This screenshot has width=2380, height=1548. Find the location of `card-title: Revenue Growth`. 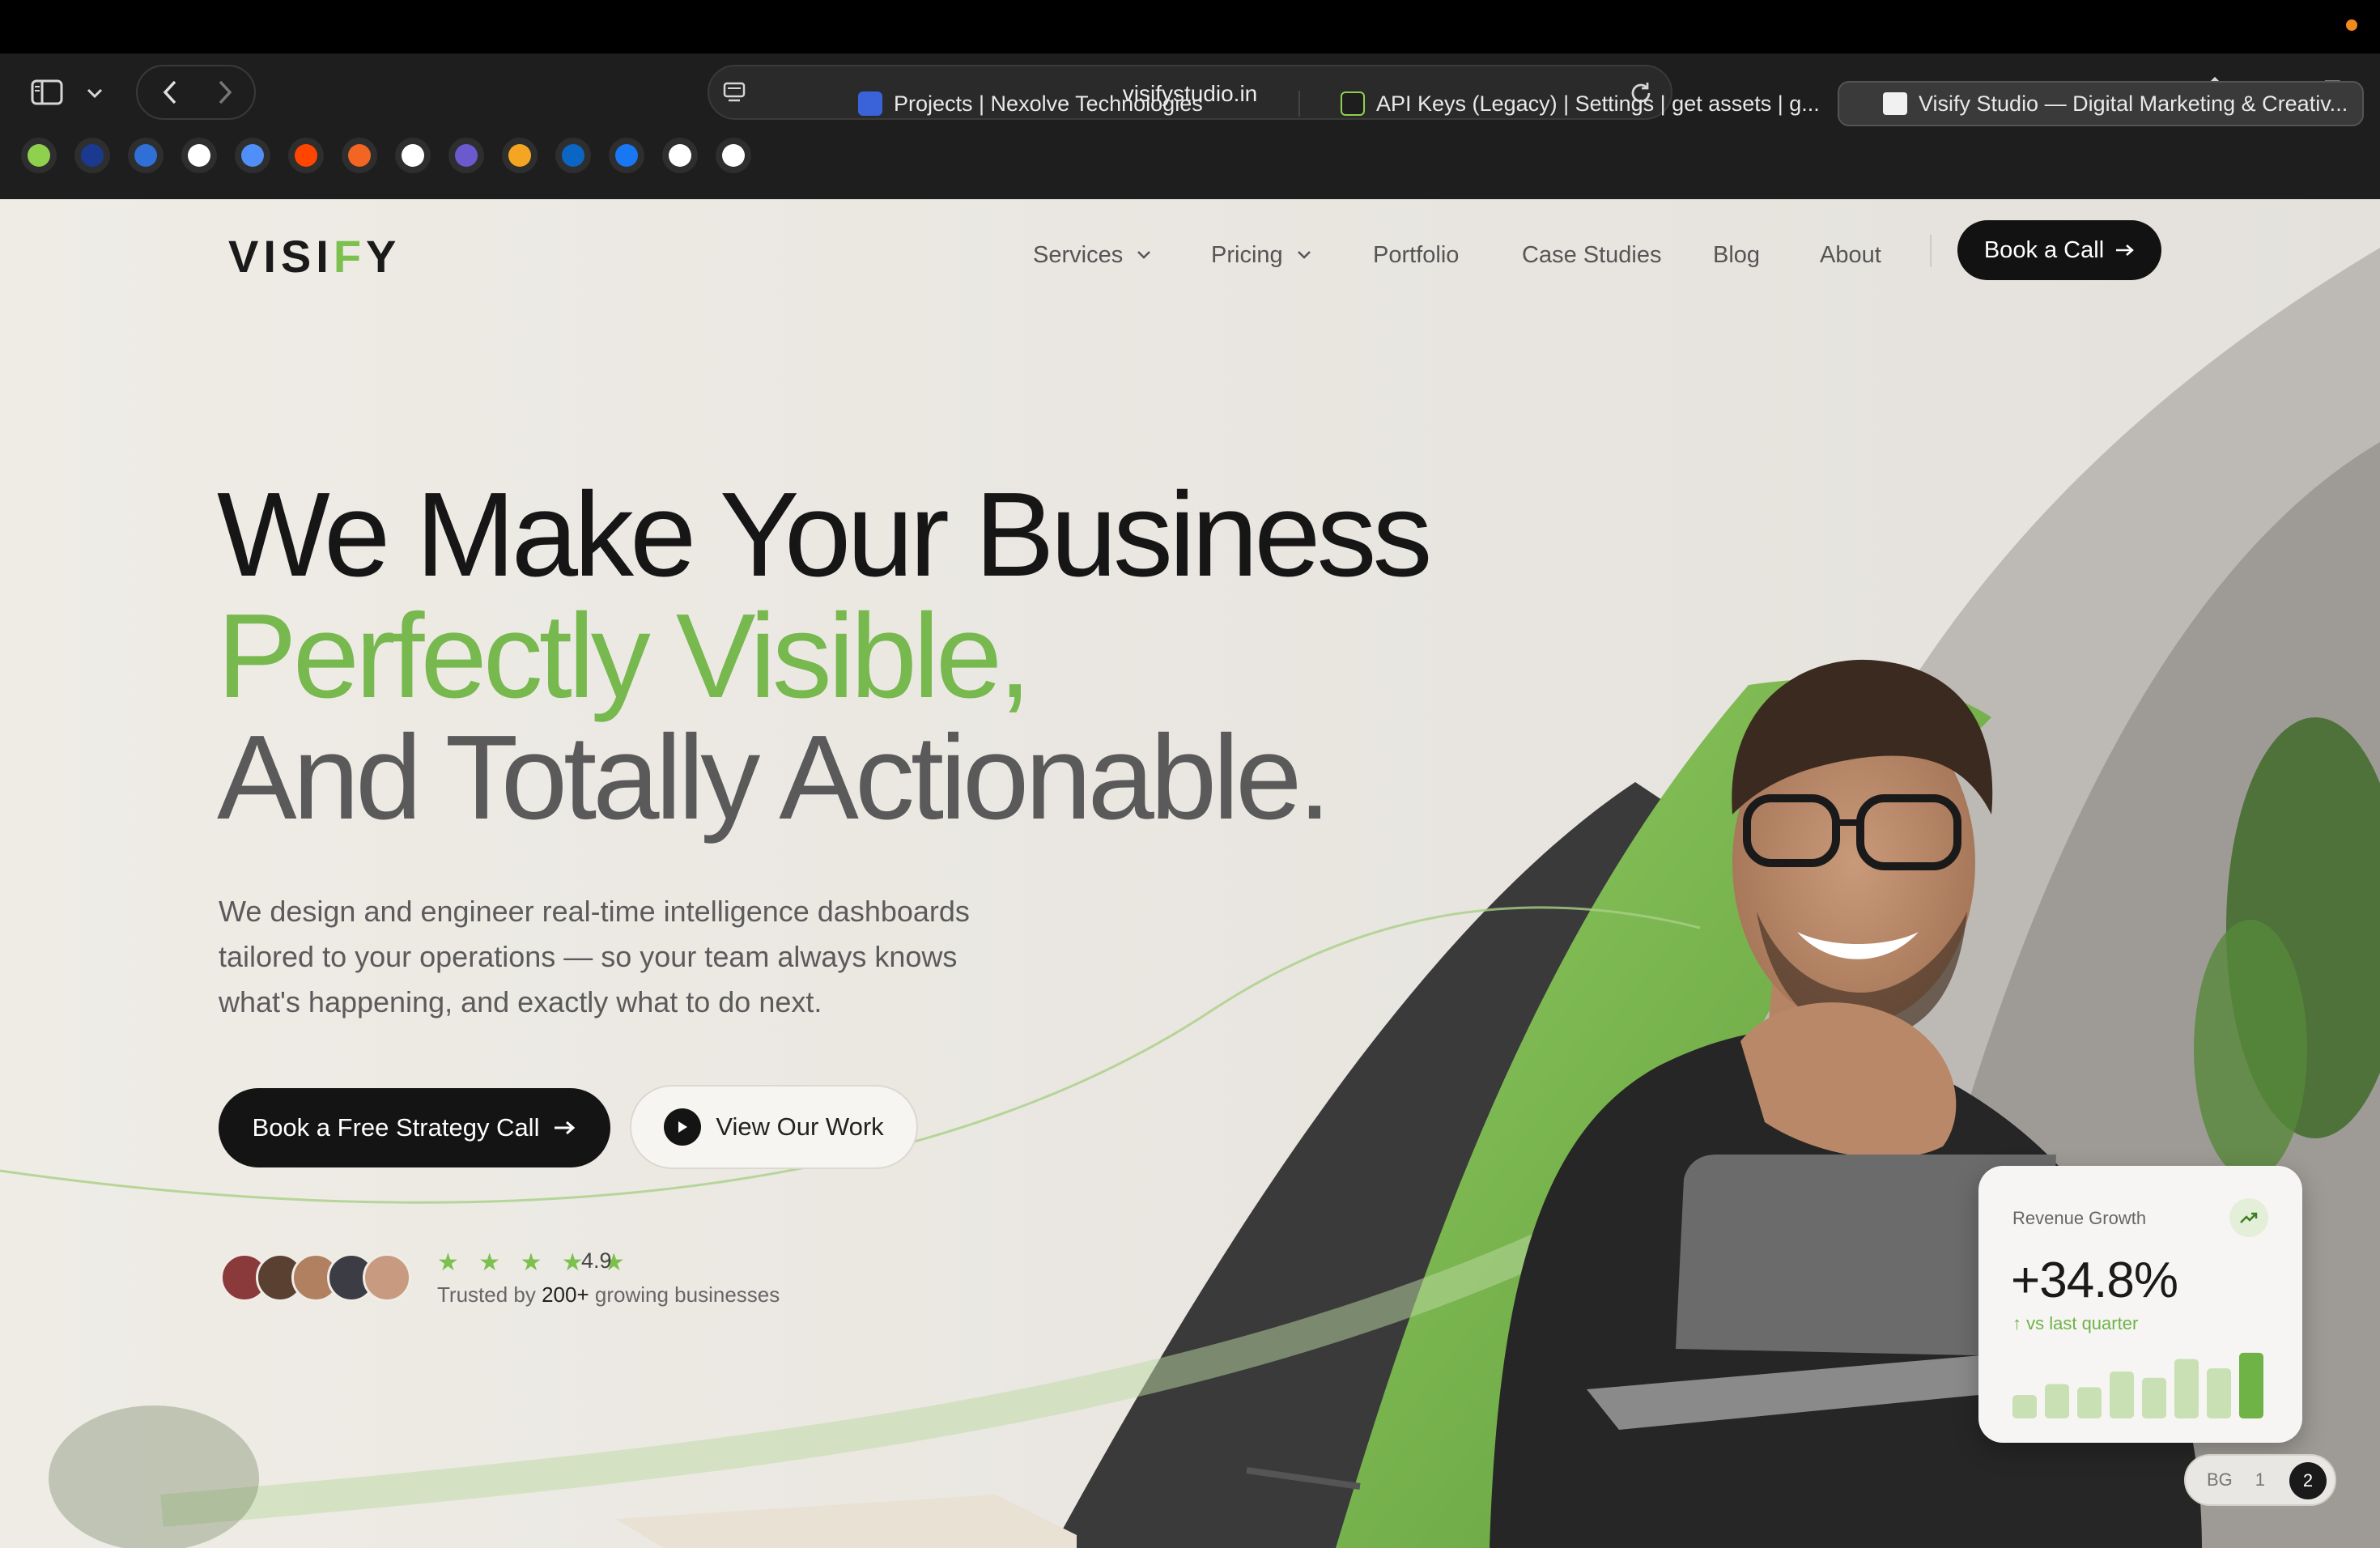

card-title: Revenue Growth is located at coordinates (2079, 1218).